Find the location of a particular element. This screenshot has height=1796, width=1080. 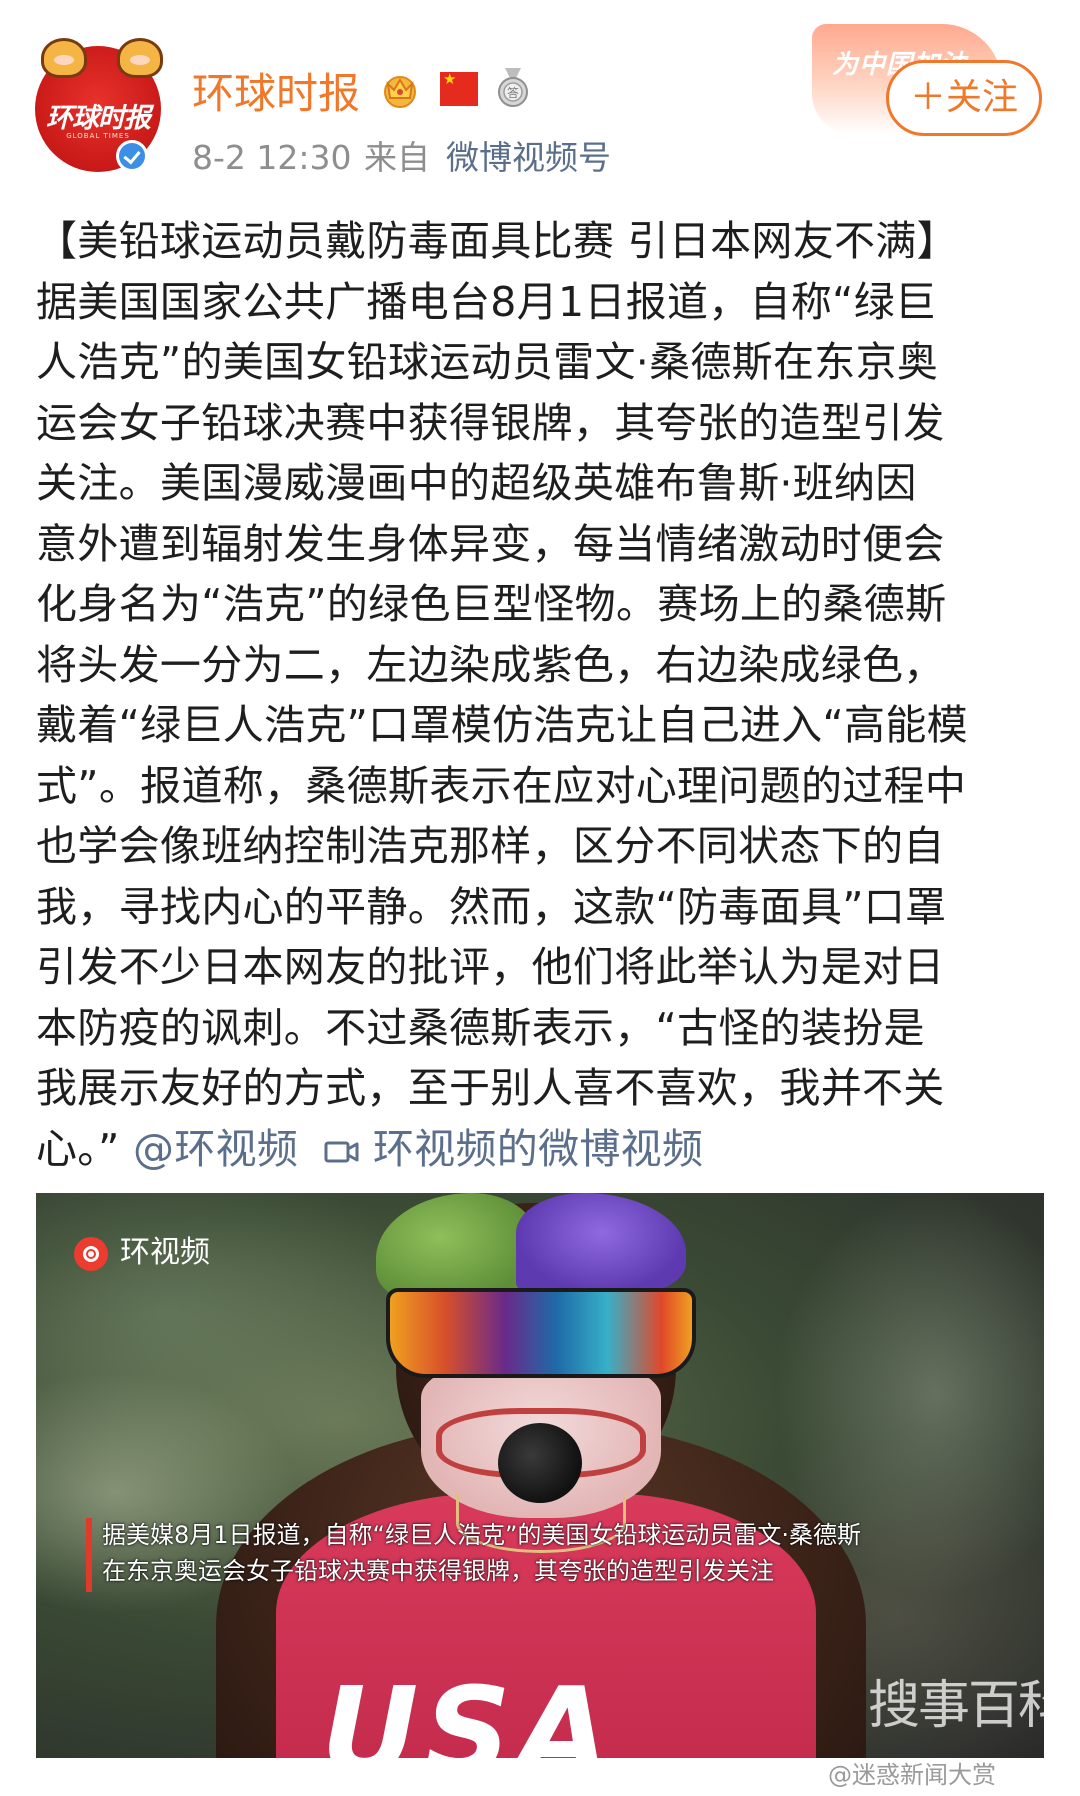

post-line: 化身名为“浩克”的绿色巨型怪物。赛场上的桑德斯 is located at coordinates (491, 604).